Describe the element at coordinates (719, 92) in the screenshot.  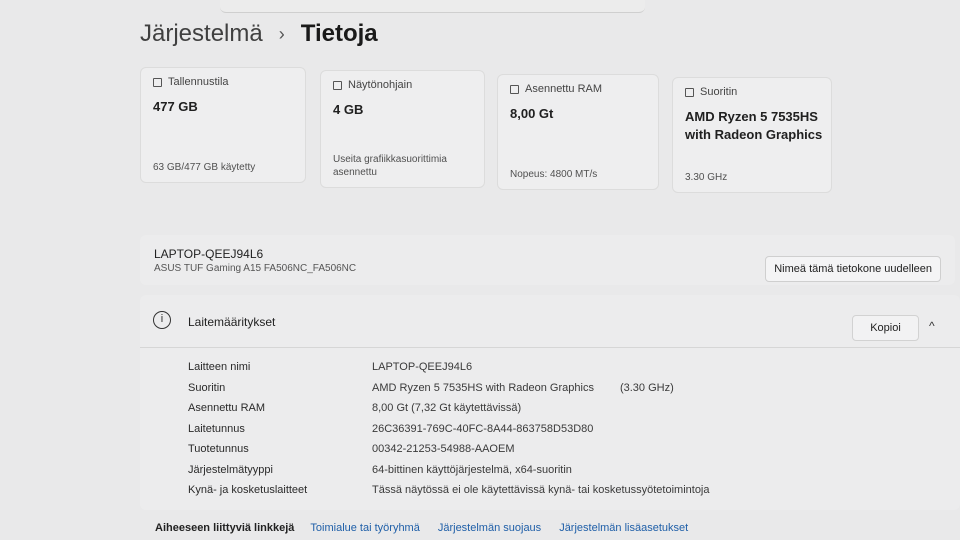
I see `card-label: Suoritin` at that location.